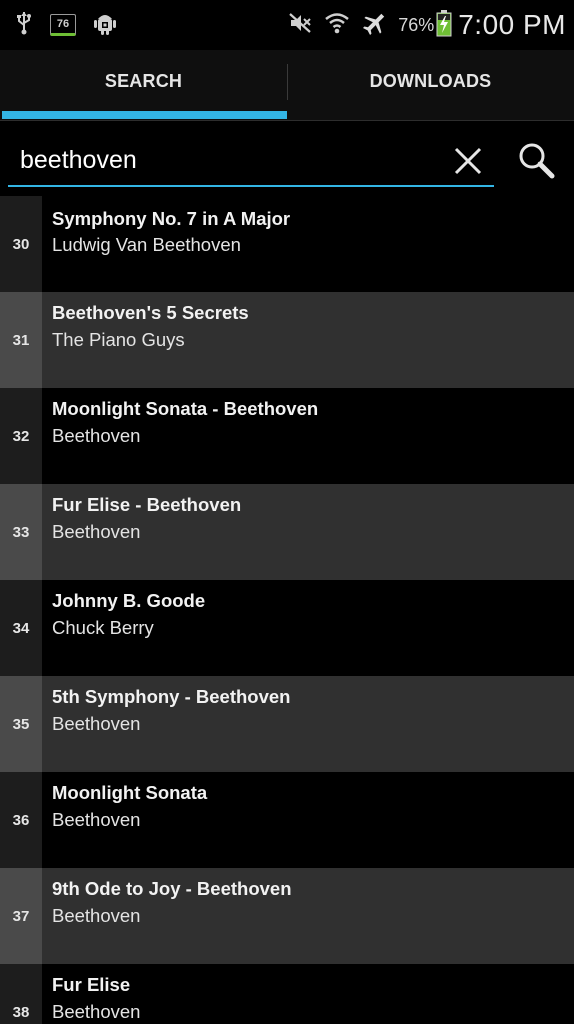 This screenshot has width=574, height=1024. What do you see at coordinates (337, 25) in the screenshot?
I see `wifi-icon` at bounding box center [337, 25].